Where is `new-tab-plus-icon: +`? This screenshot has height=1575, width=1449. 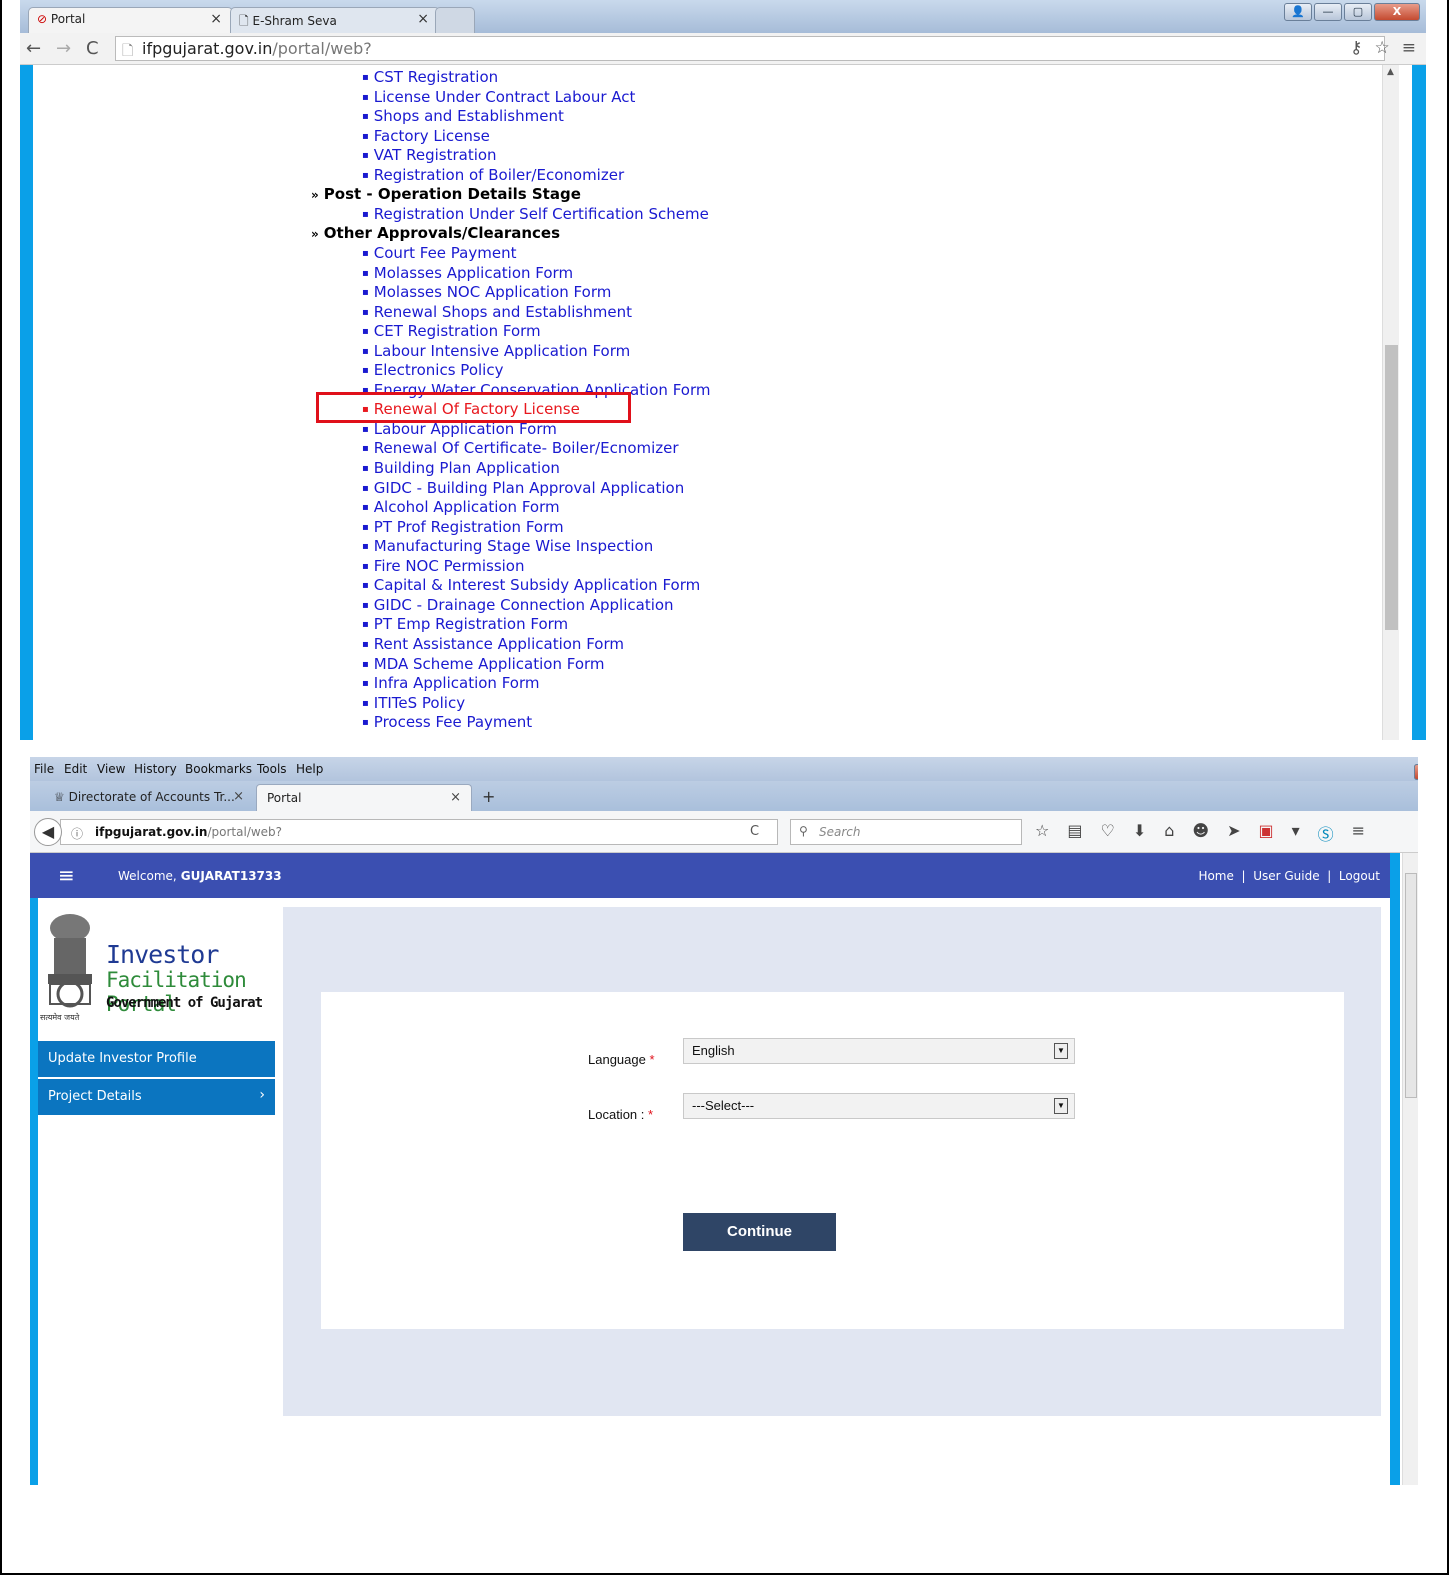
new-tab-plus-icon: + is located at coordinates (488, 796).